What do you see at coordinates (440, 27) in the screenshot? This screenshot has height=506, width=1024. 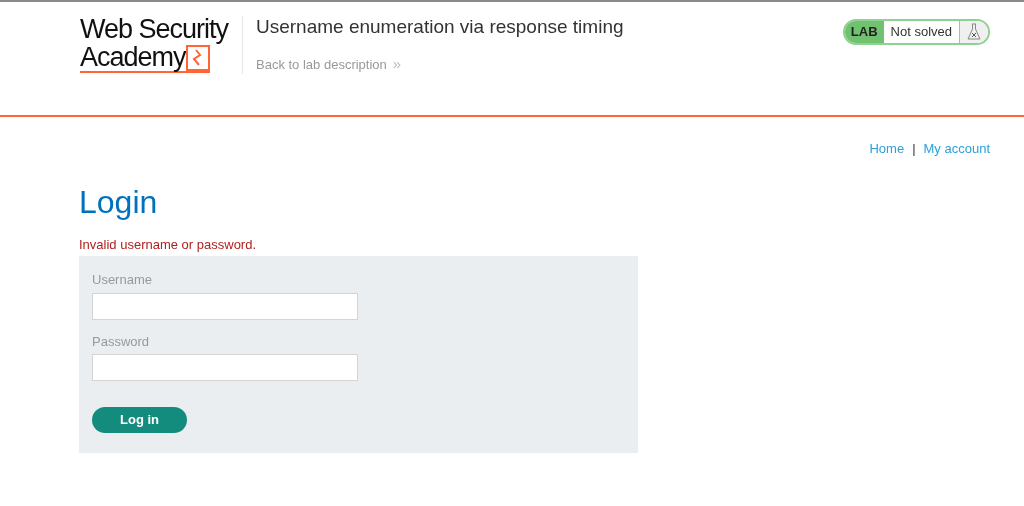 I see `lab-title: Username enumeration via response timing` at bounding box center [440, 27].